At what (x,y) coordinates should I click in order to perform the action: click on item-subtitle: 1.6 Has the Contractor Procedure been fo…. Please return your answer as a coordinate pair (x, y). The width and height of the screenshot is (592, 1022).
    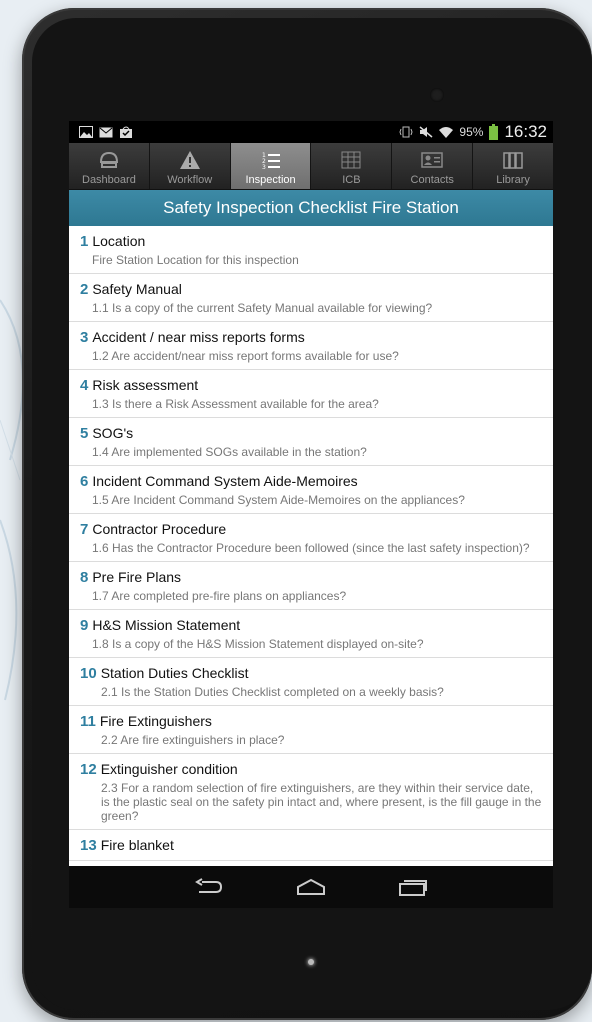
    Looking at the image, I should click on (311, 548).